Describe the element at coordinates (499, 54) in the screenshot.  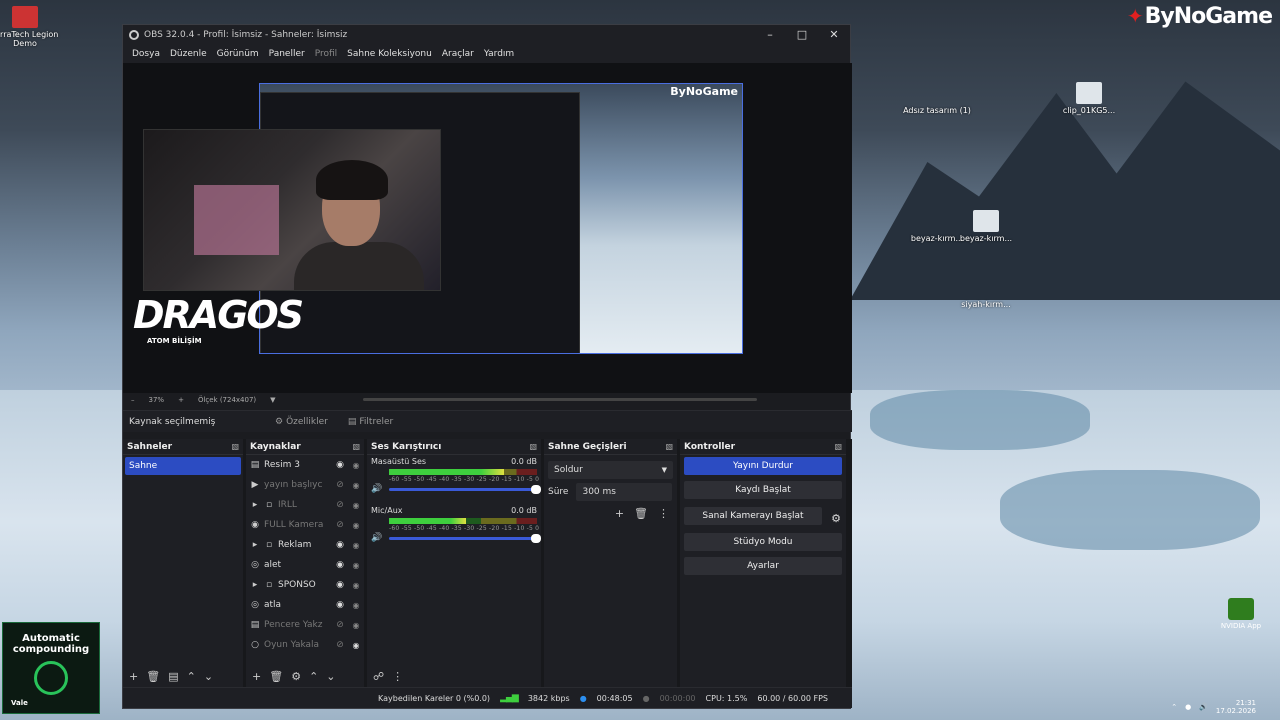
I see `menu-help: Yardım` at that location.